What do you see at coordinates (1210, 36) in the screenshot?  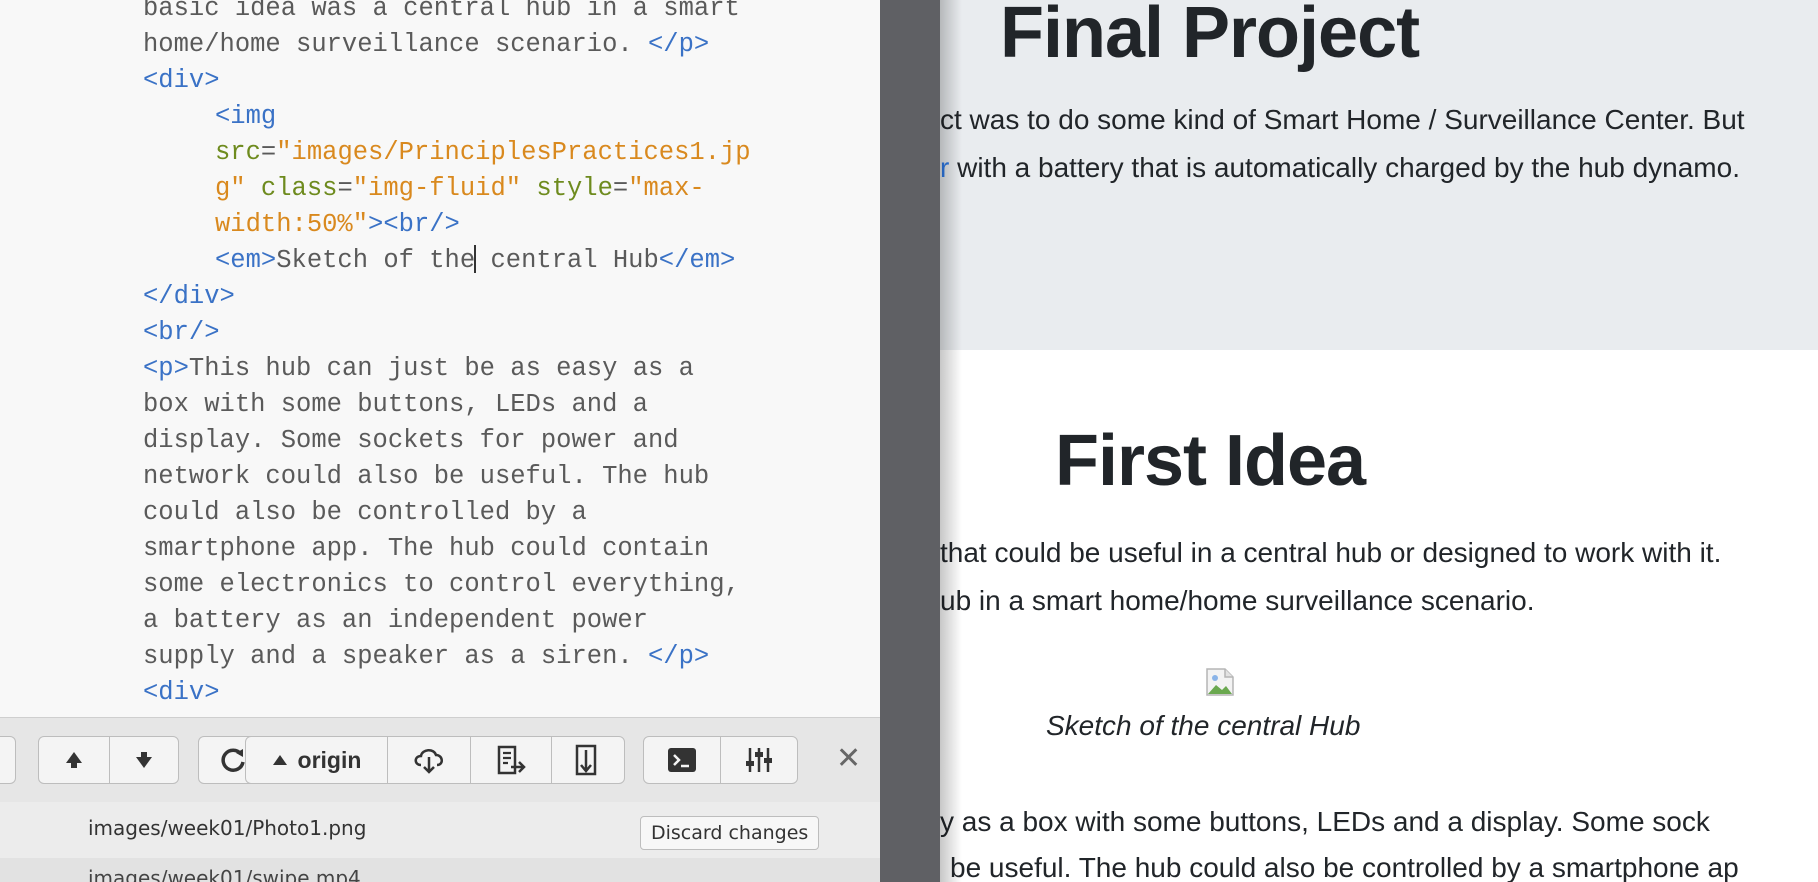 I see `page-title: Final Project` at bounding box center [1210, 36].